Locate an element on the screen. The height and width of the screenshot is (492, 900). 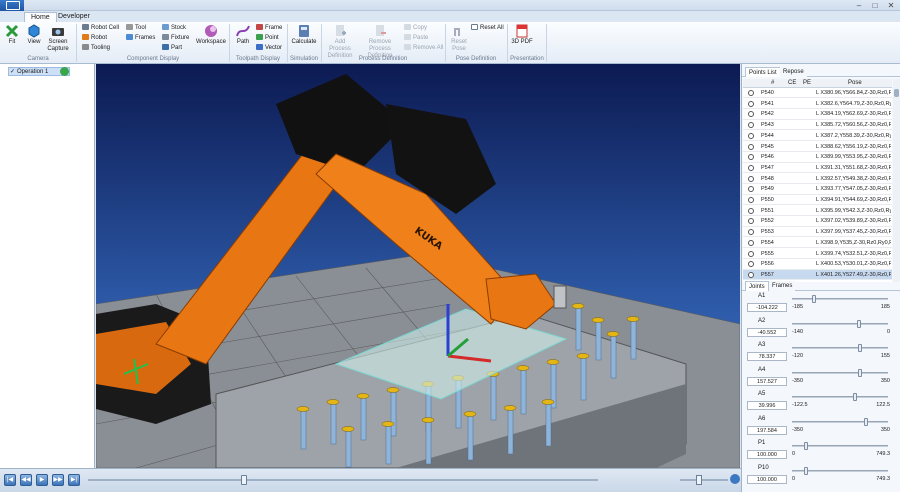
calculate-button: Calculate is located at coordinates (304, 35).